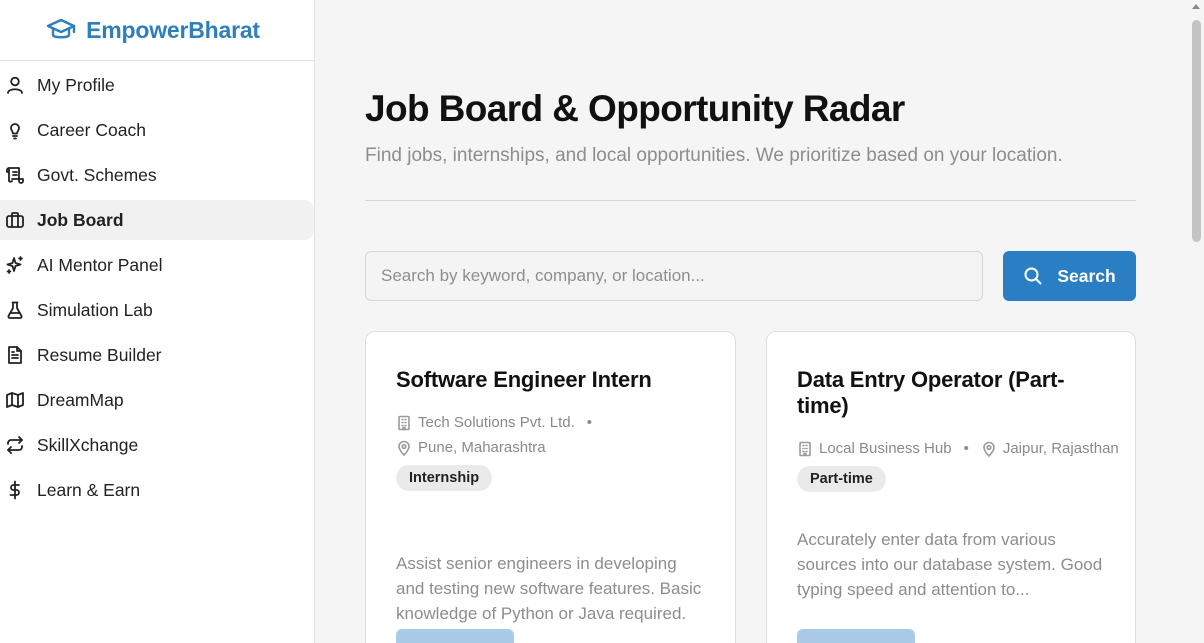 This screenshot has width=1204, height=643. I want to click on sidebar-item-label: AI Mentor Panel, so click(100, 264).